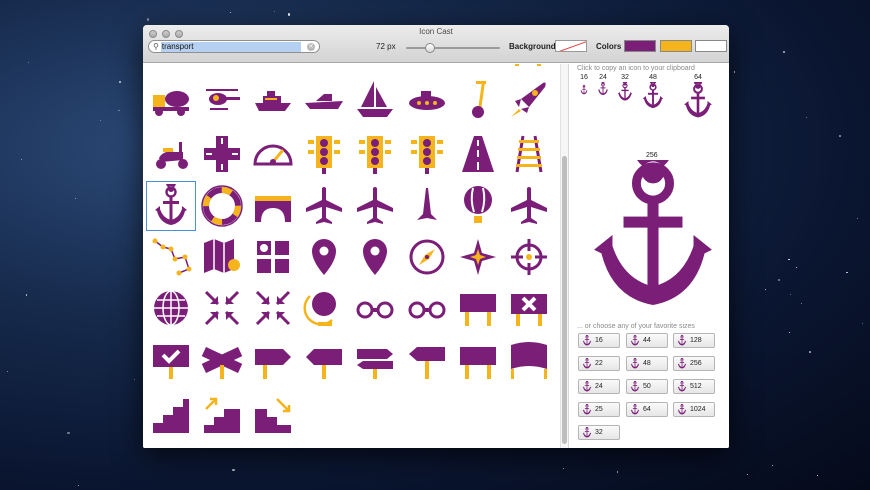 This screenshot has width=870, height=490. What do you see at coordinates (694, 340) in the screenshot?
I see `size-button-128: 128` at bounding box center [694, 340].